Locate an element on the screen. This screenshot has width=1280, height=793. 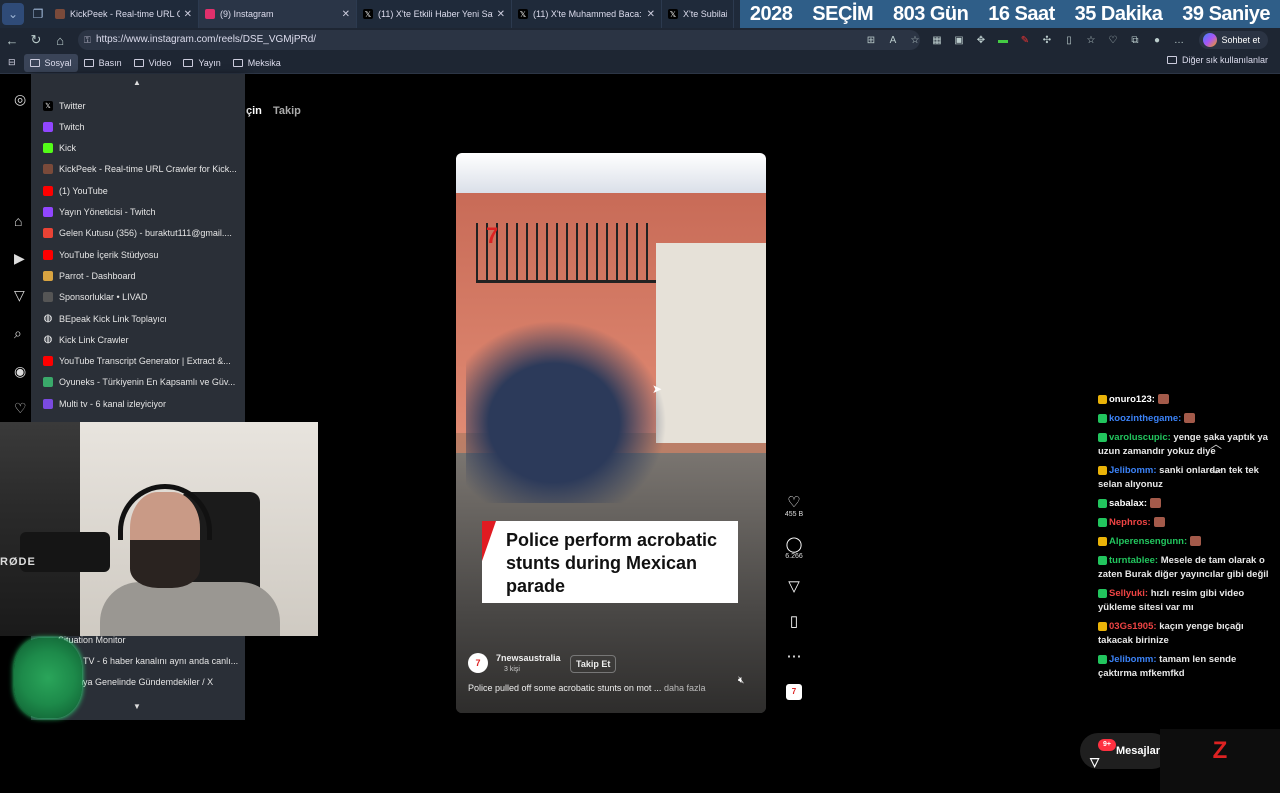
chat-username: Sellyuki: is located at coordinates (1128, 593).